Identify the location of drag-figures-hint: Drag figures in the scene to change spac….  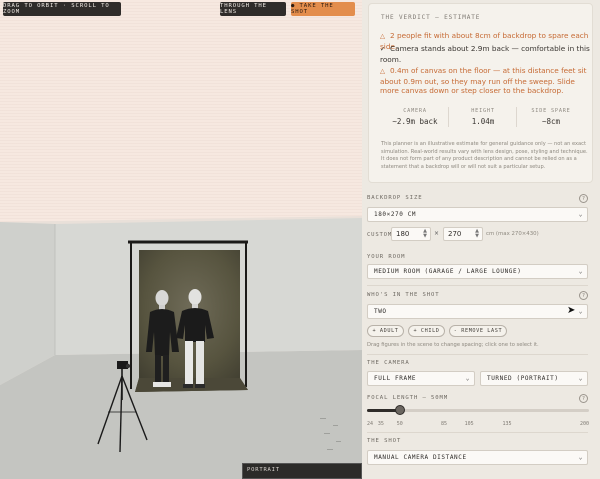
(453, 345).